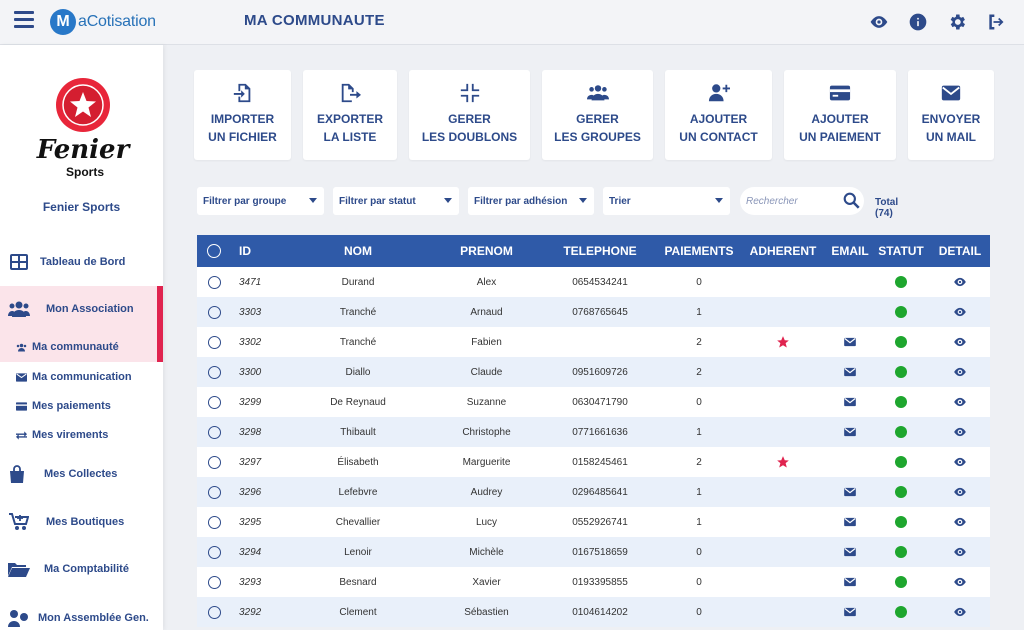 Image resolution: width=1024 pixels, height=630 pixels. What do you see at coordinates (718, 115) in the screenshot?
I see `add-contact-button: AJOUTER UN CONTACT` at bounding box center [718, 115].